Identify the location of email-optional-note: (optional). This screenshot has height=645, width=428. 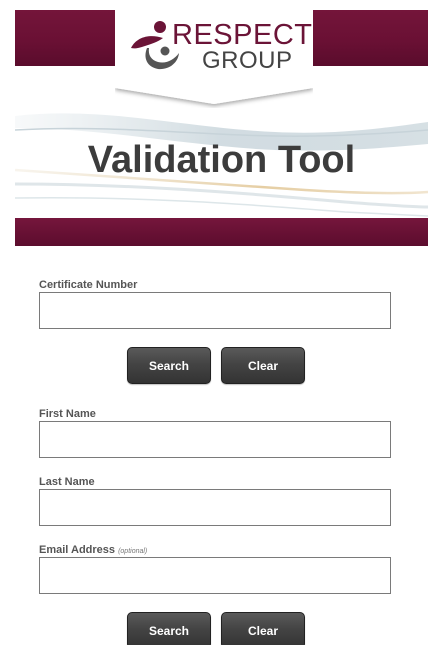
(133, 551).